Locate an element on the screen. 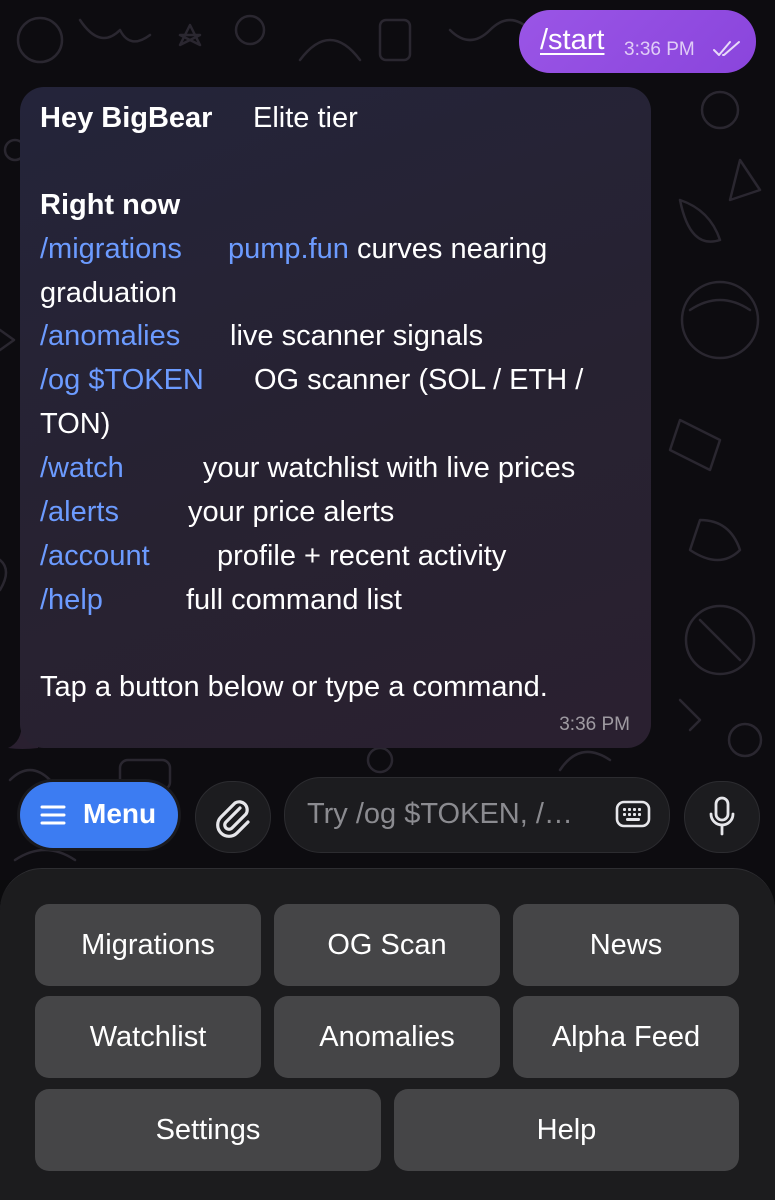 The image size is (775, 1200). command-row-watch: /watch your watchlist with live prices is located at coordinates (340, 468).